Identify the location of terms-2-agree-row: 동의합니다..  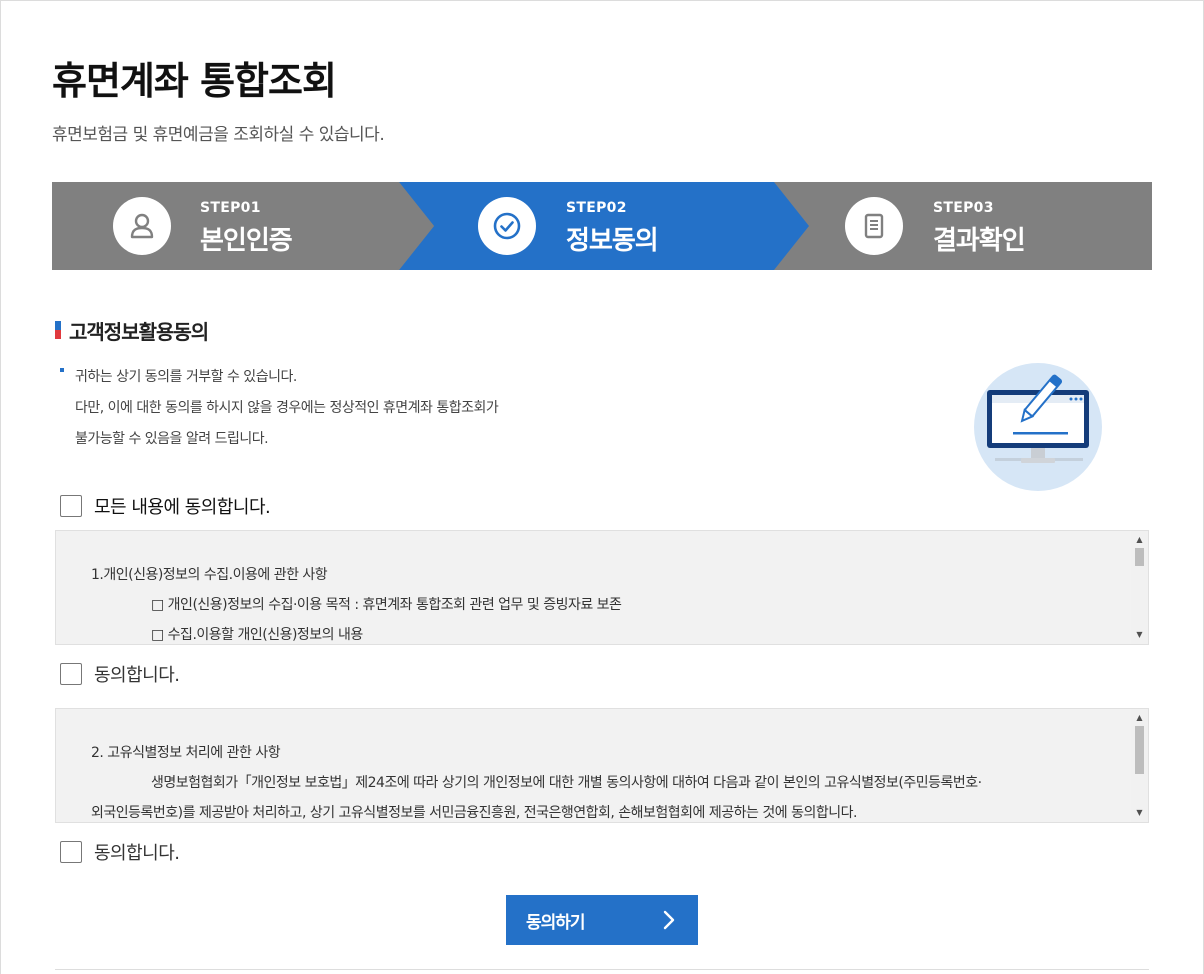
(120, 852).